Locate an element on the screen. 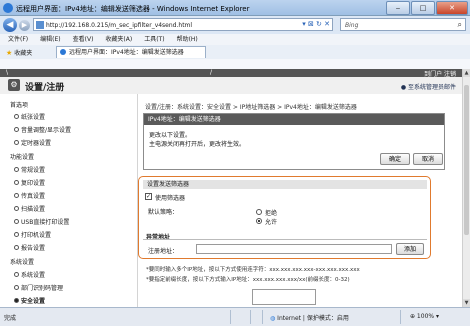 The width and height of the screenshot is (470, 326). search-icon: ⌕ is located at coordinates (460, 25).